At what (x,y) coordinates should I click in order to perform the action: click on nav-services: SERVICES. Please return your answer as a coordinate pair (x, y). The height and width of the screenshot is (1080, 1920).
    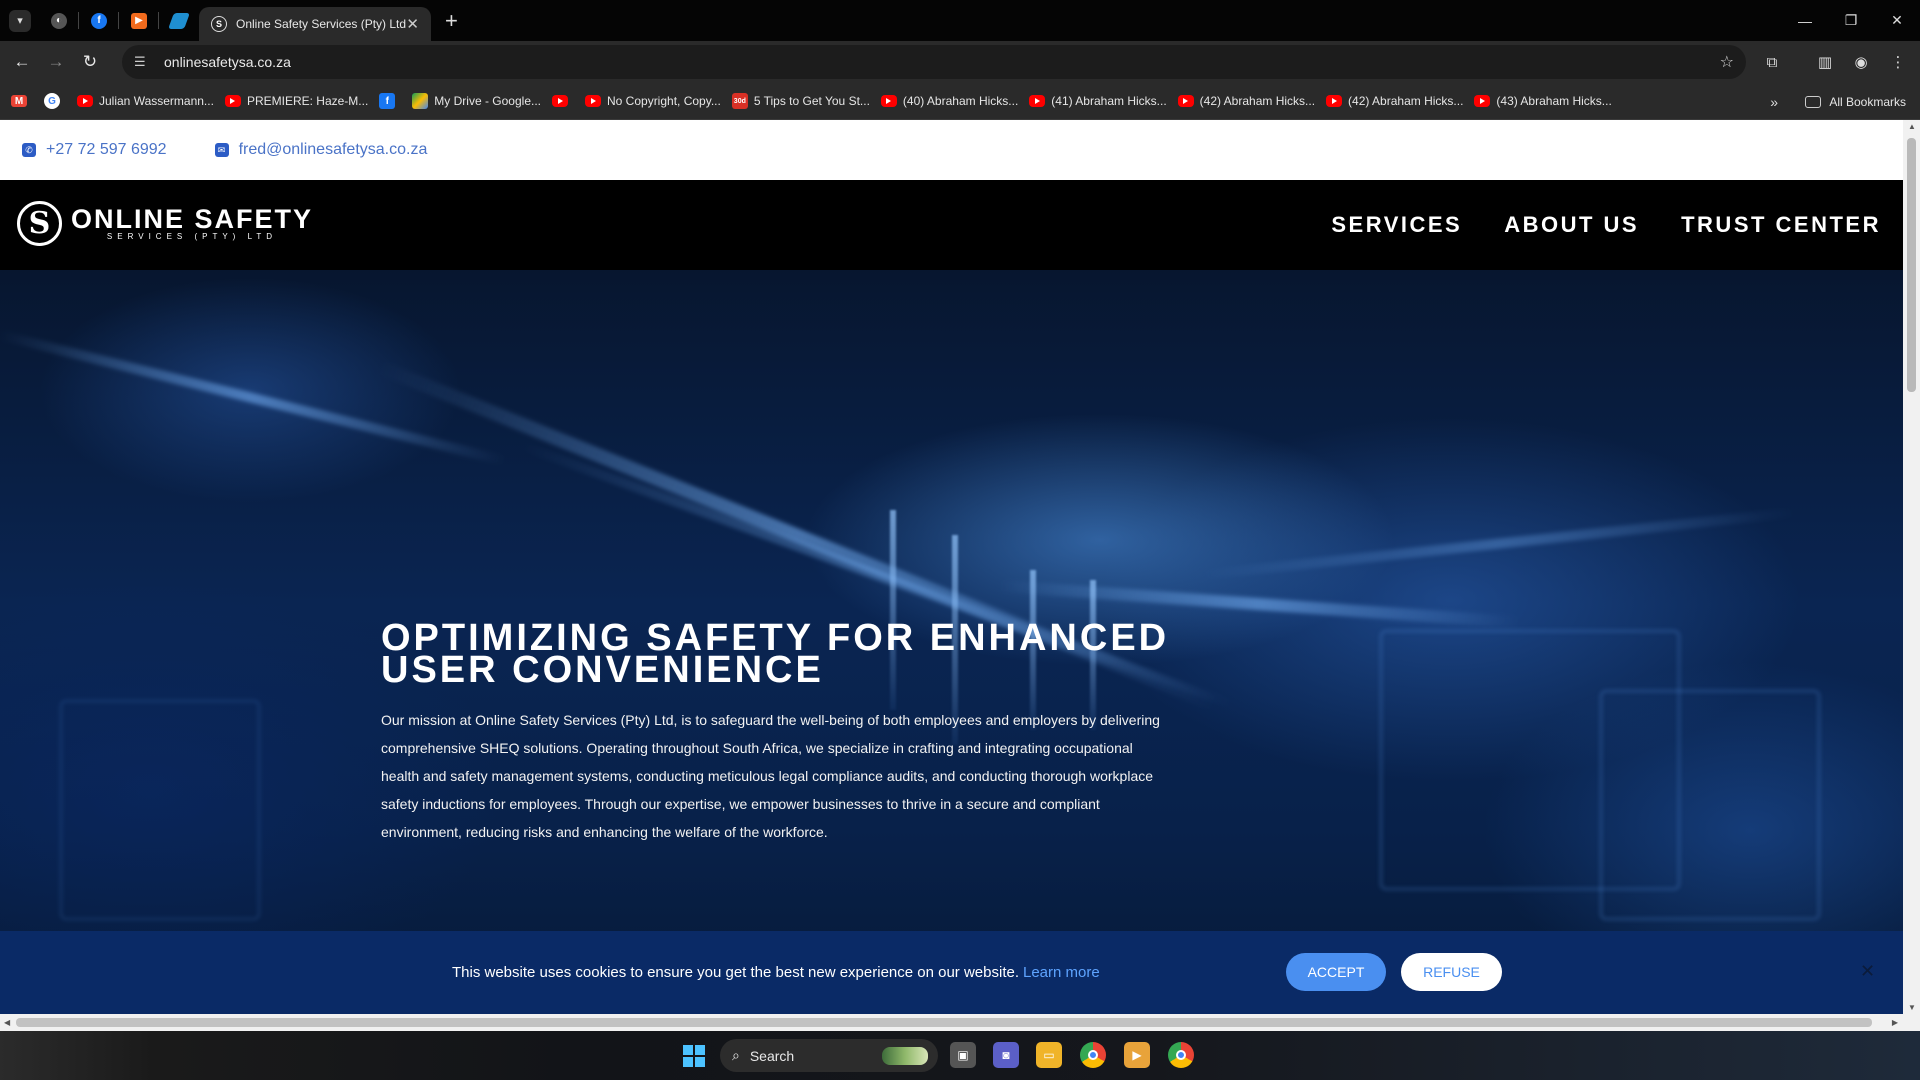
    Looking at the image, I should click on (1396, 225).